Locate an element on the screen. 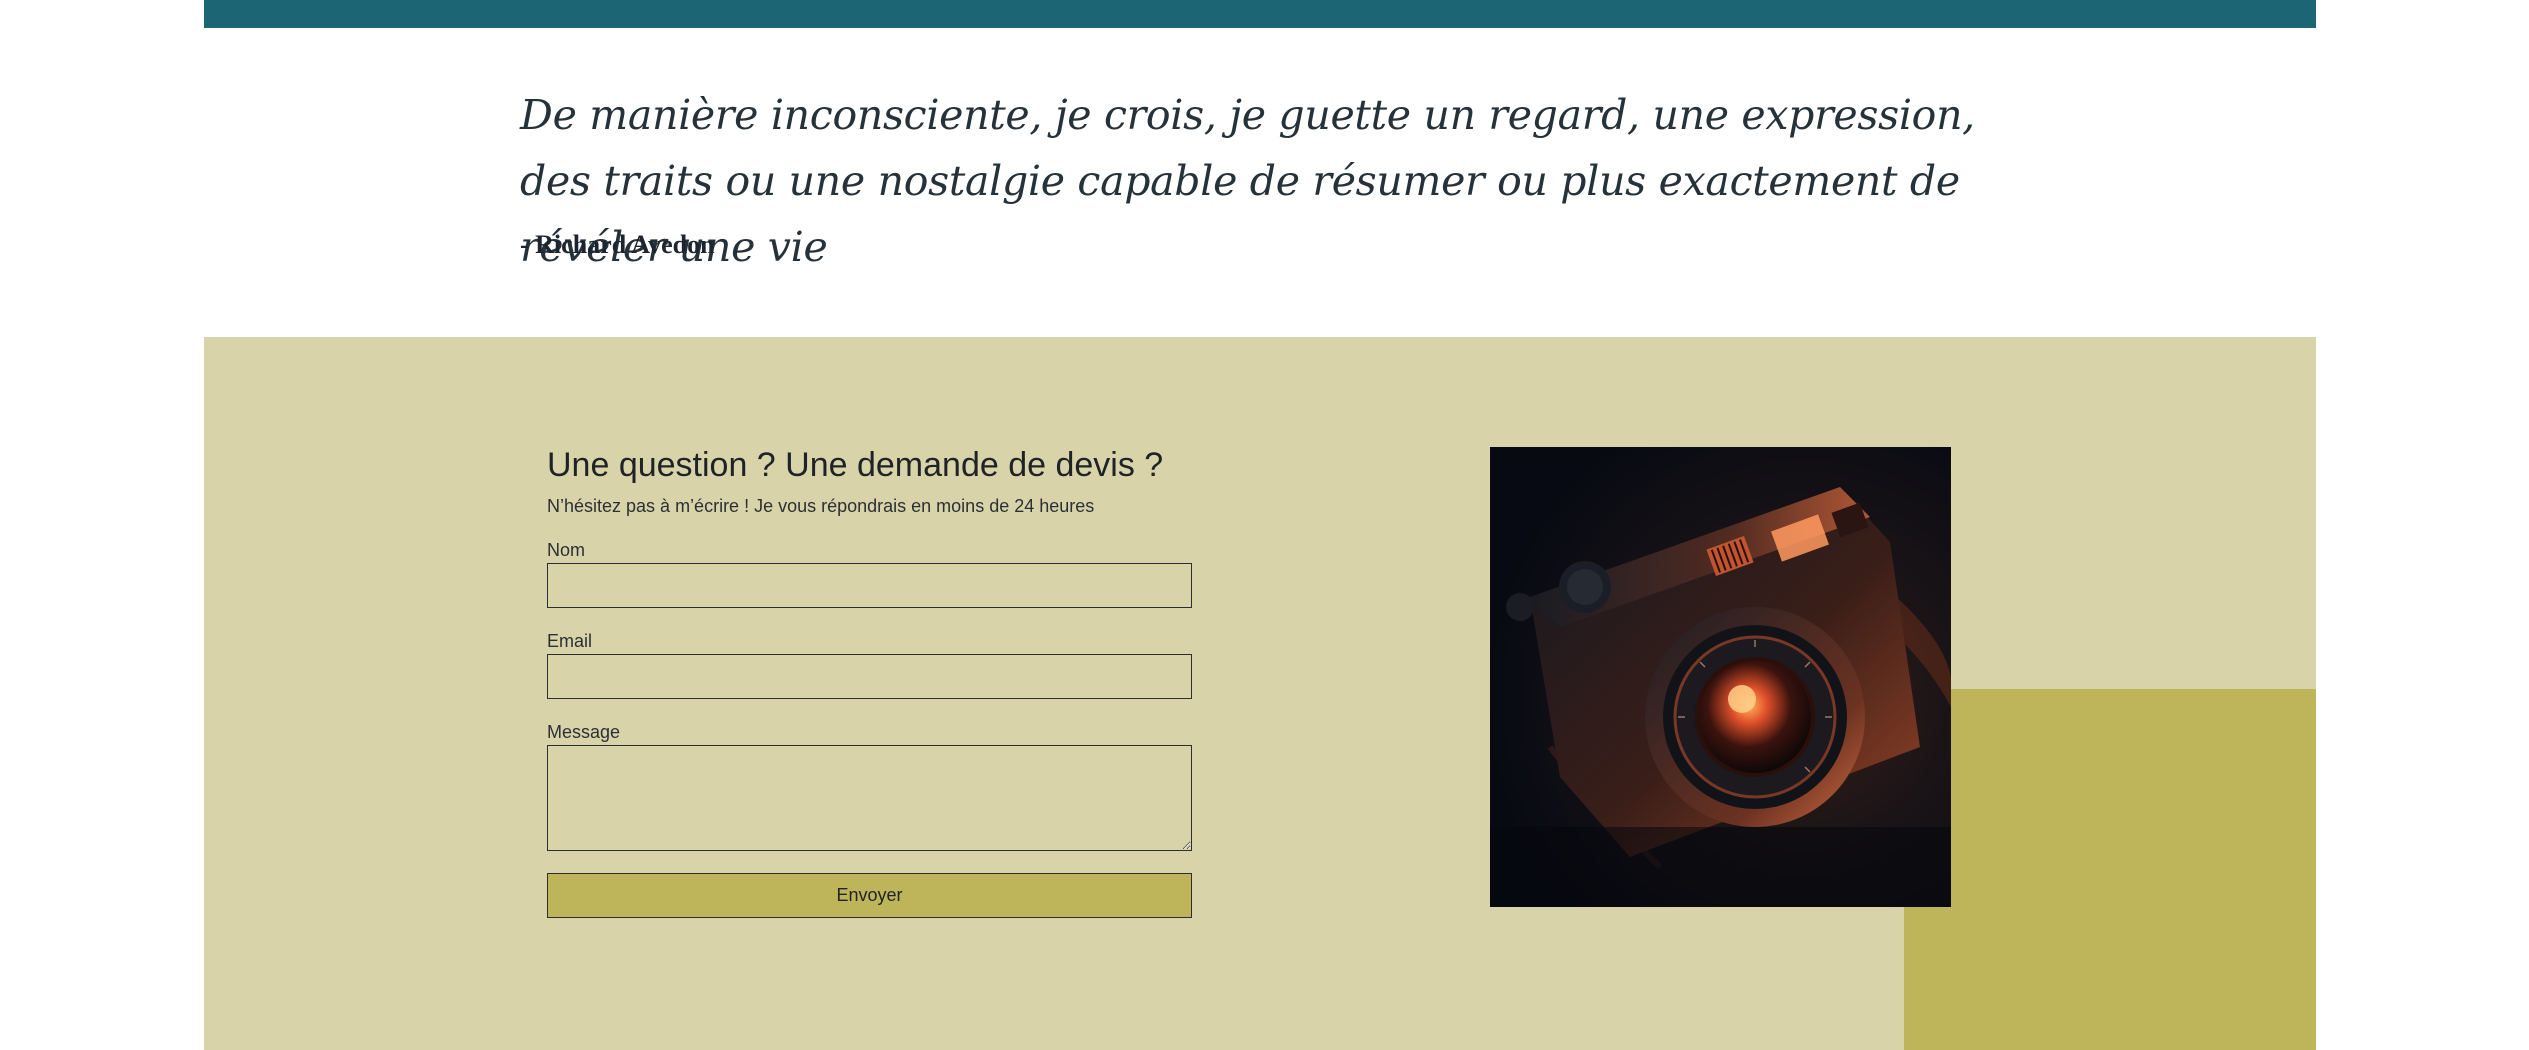 The image size is (2529, 1050). quote-author: - Richard Avedon is located at coordinates (617, 244).